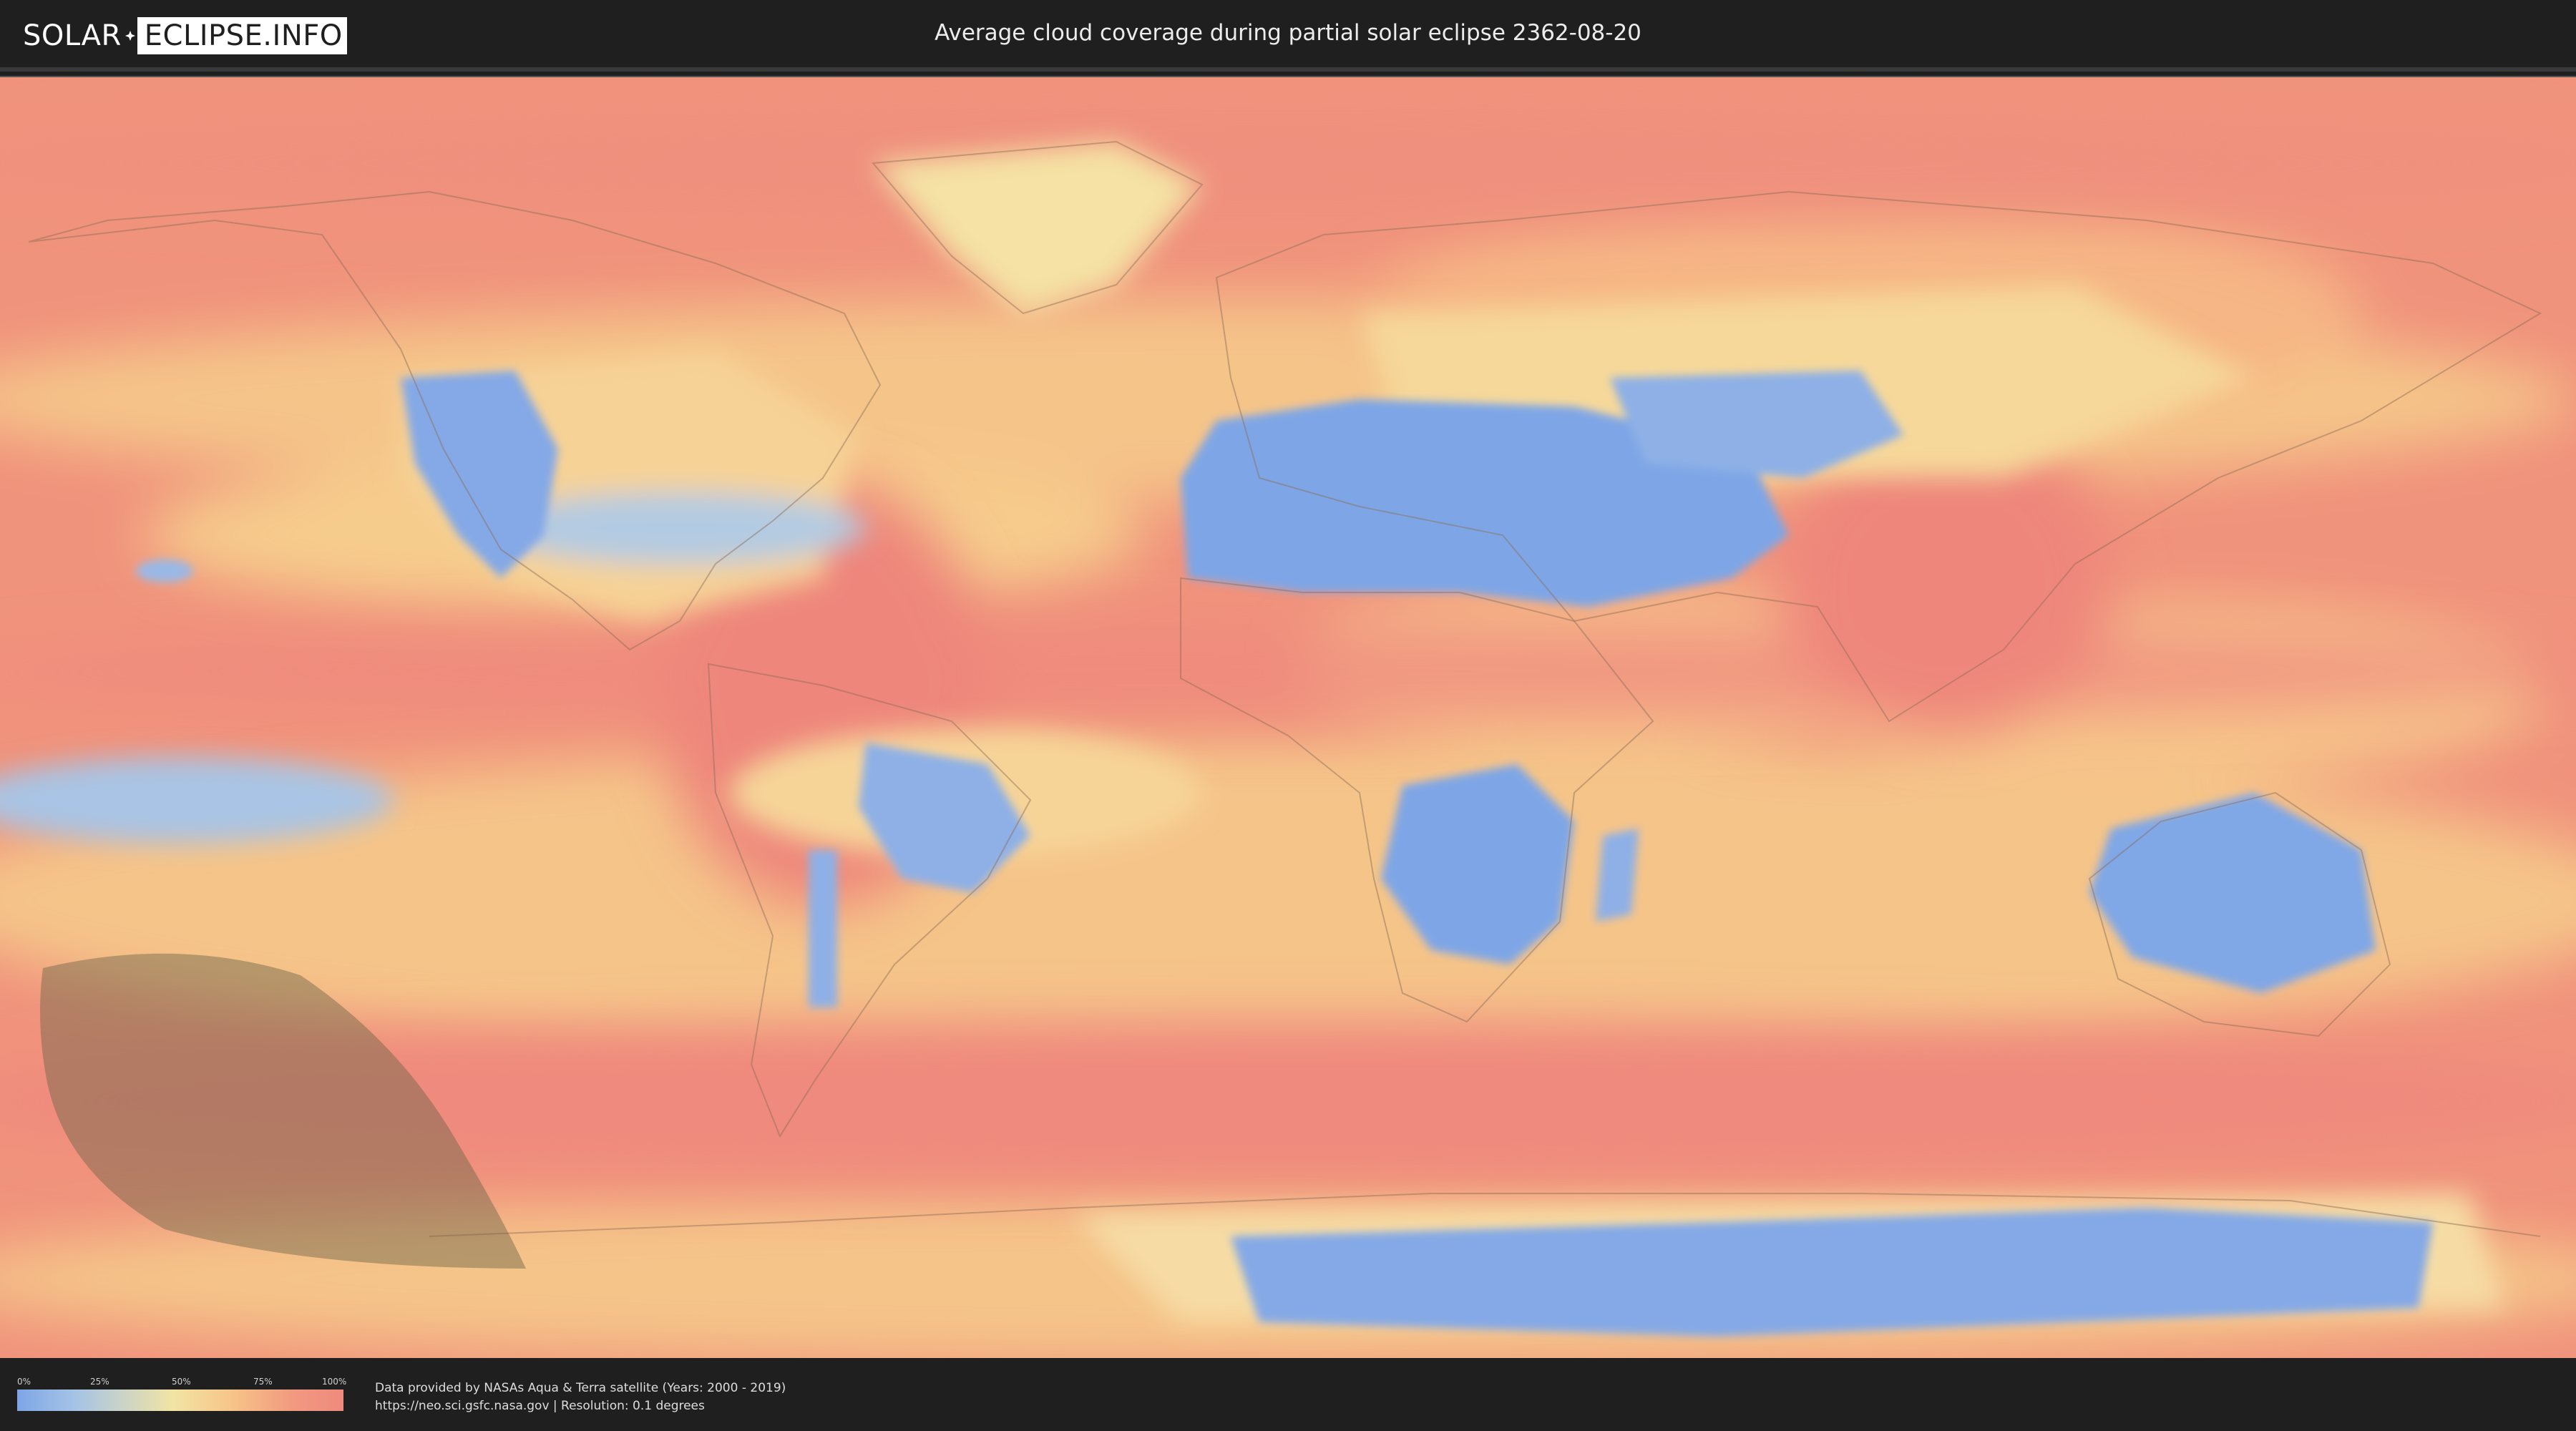 Image resolution: width=2576 pixels, height=1431 pixels. What do you see at coordinates (263, 1382) in the screenshot?
I see `legend-label-75: 75%` at bounding box center [263, 1382].